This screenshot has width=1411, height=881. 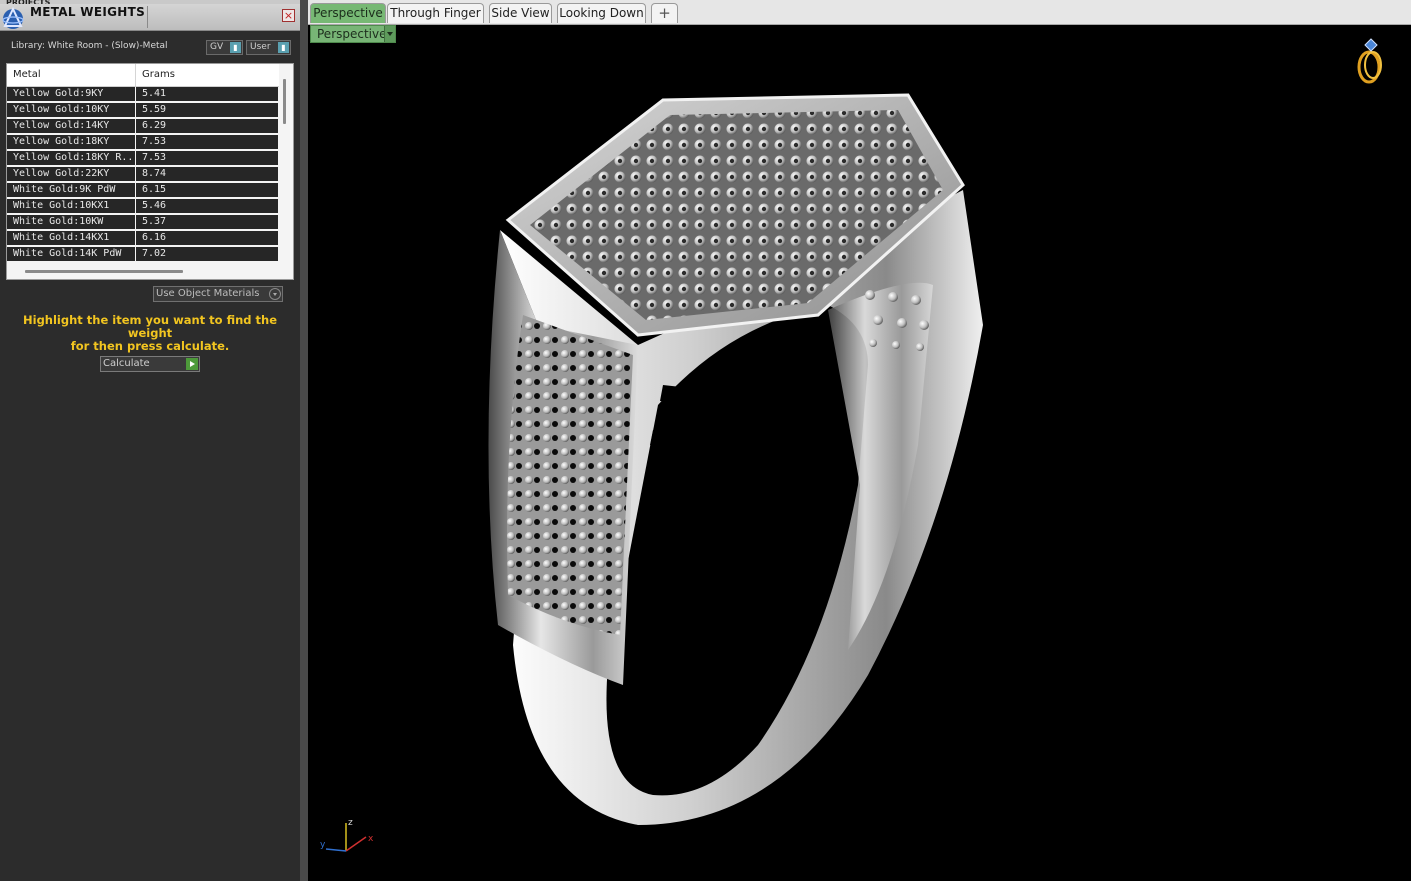 I want to click on table-row: Yellow Gold:18KY 7.53, so click(x=142, y=142).